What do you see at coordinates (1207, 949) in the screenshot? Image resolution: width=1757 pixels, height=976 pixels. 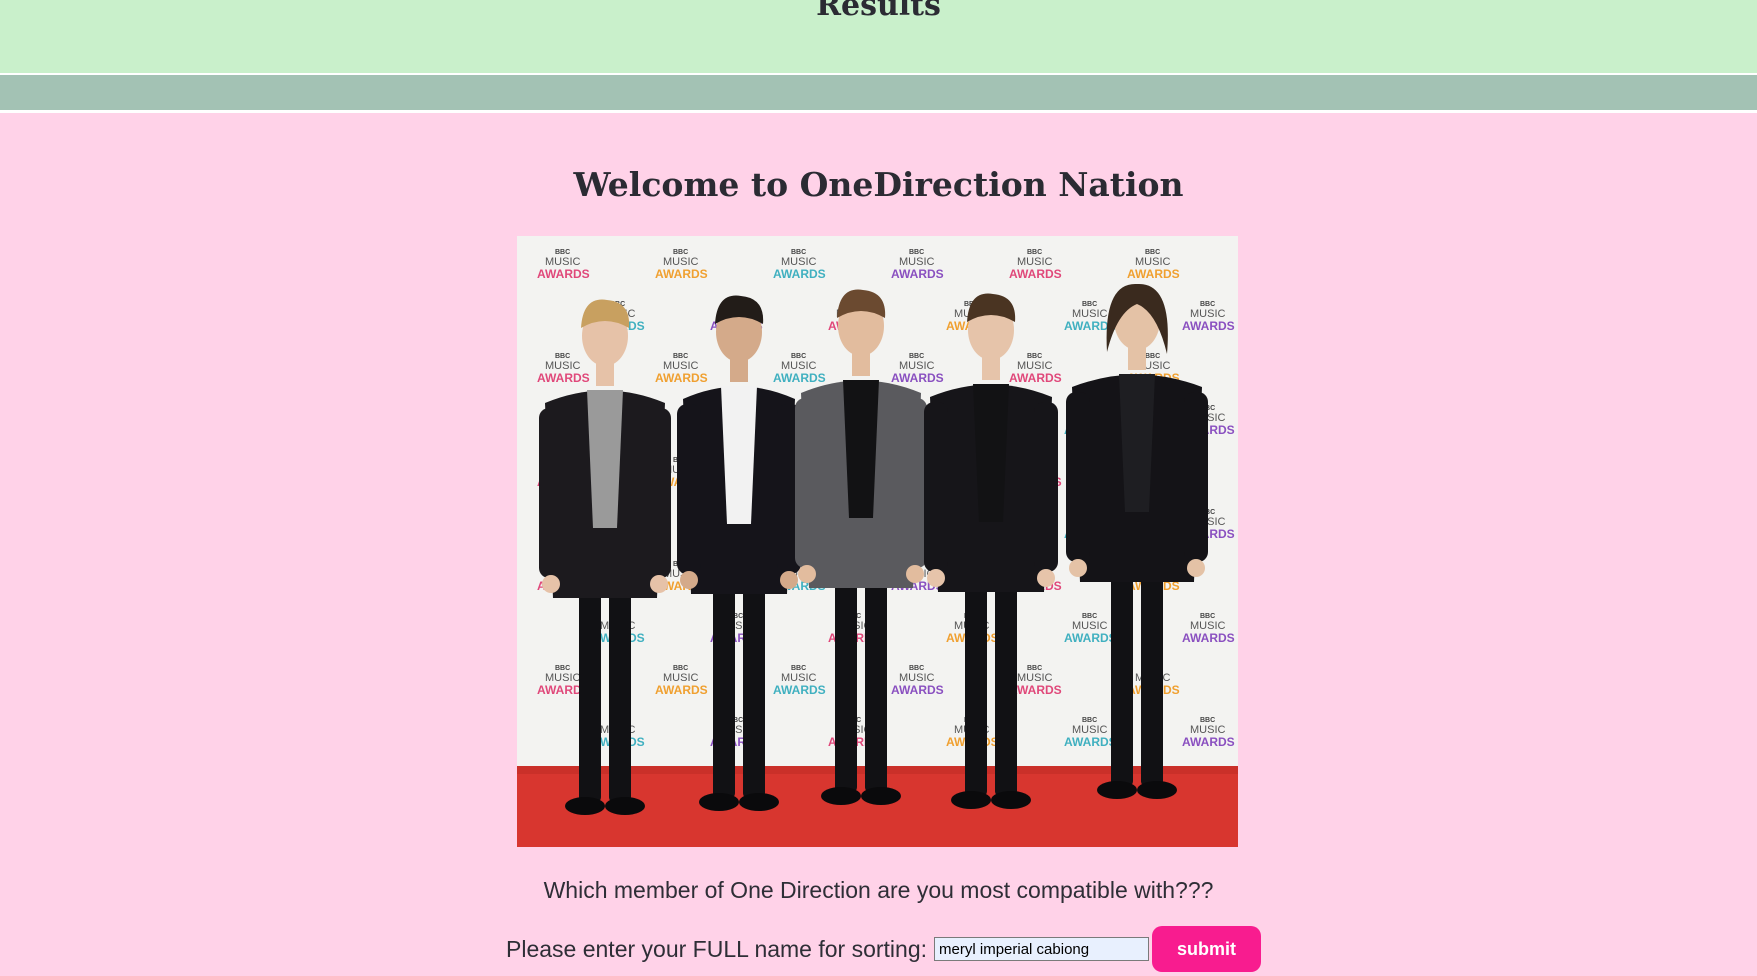 I see `submit-button: submit` at bounding box center [1207, 949].